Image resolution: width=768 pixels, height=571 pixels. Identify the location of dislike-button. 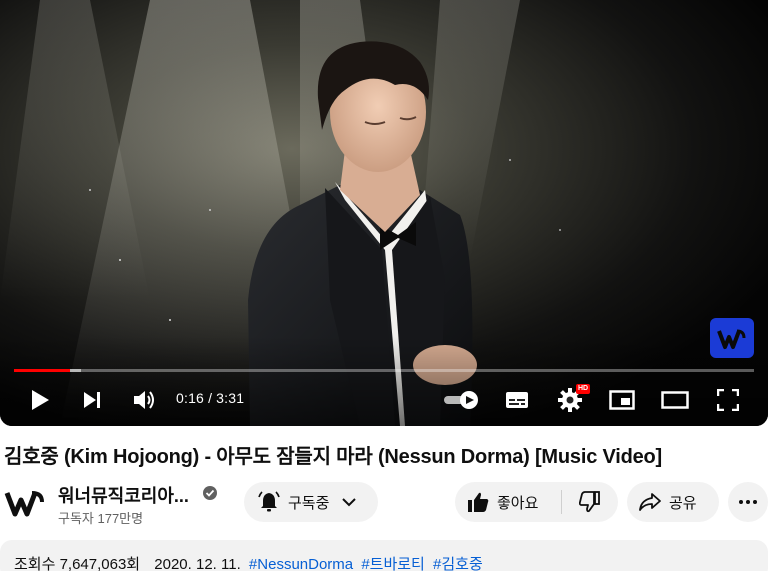
(589, 502).